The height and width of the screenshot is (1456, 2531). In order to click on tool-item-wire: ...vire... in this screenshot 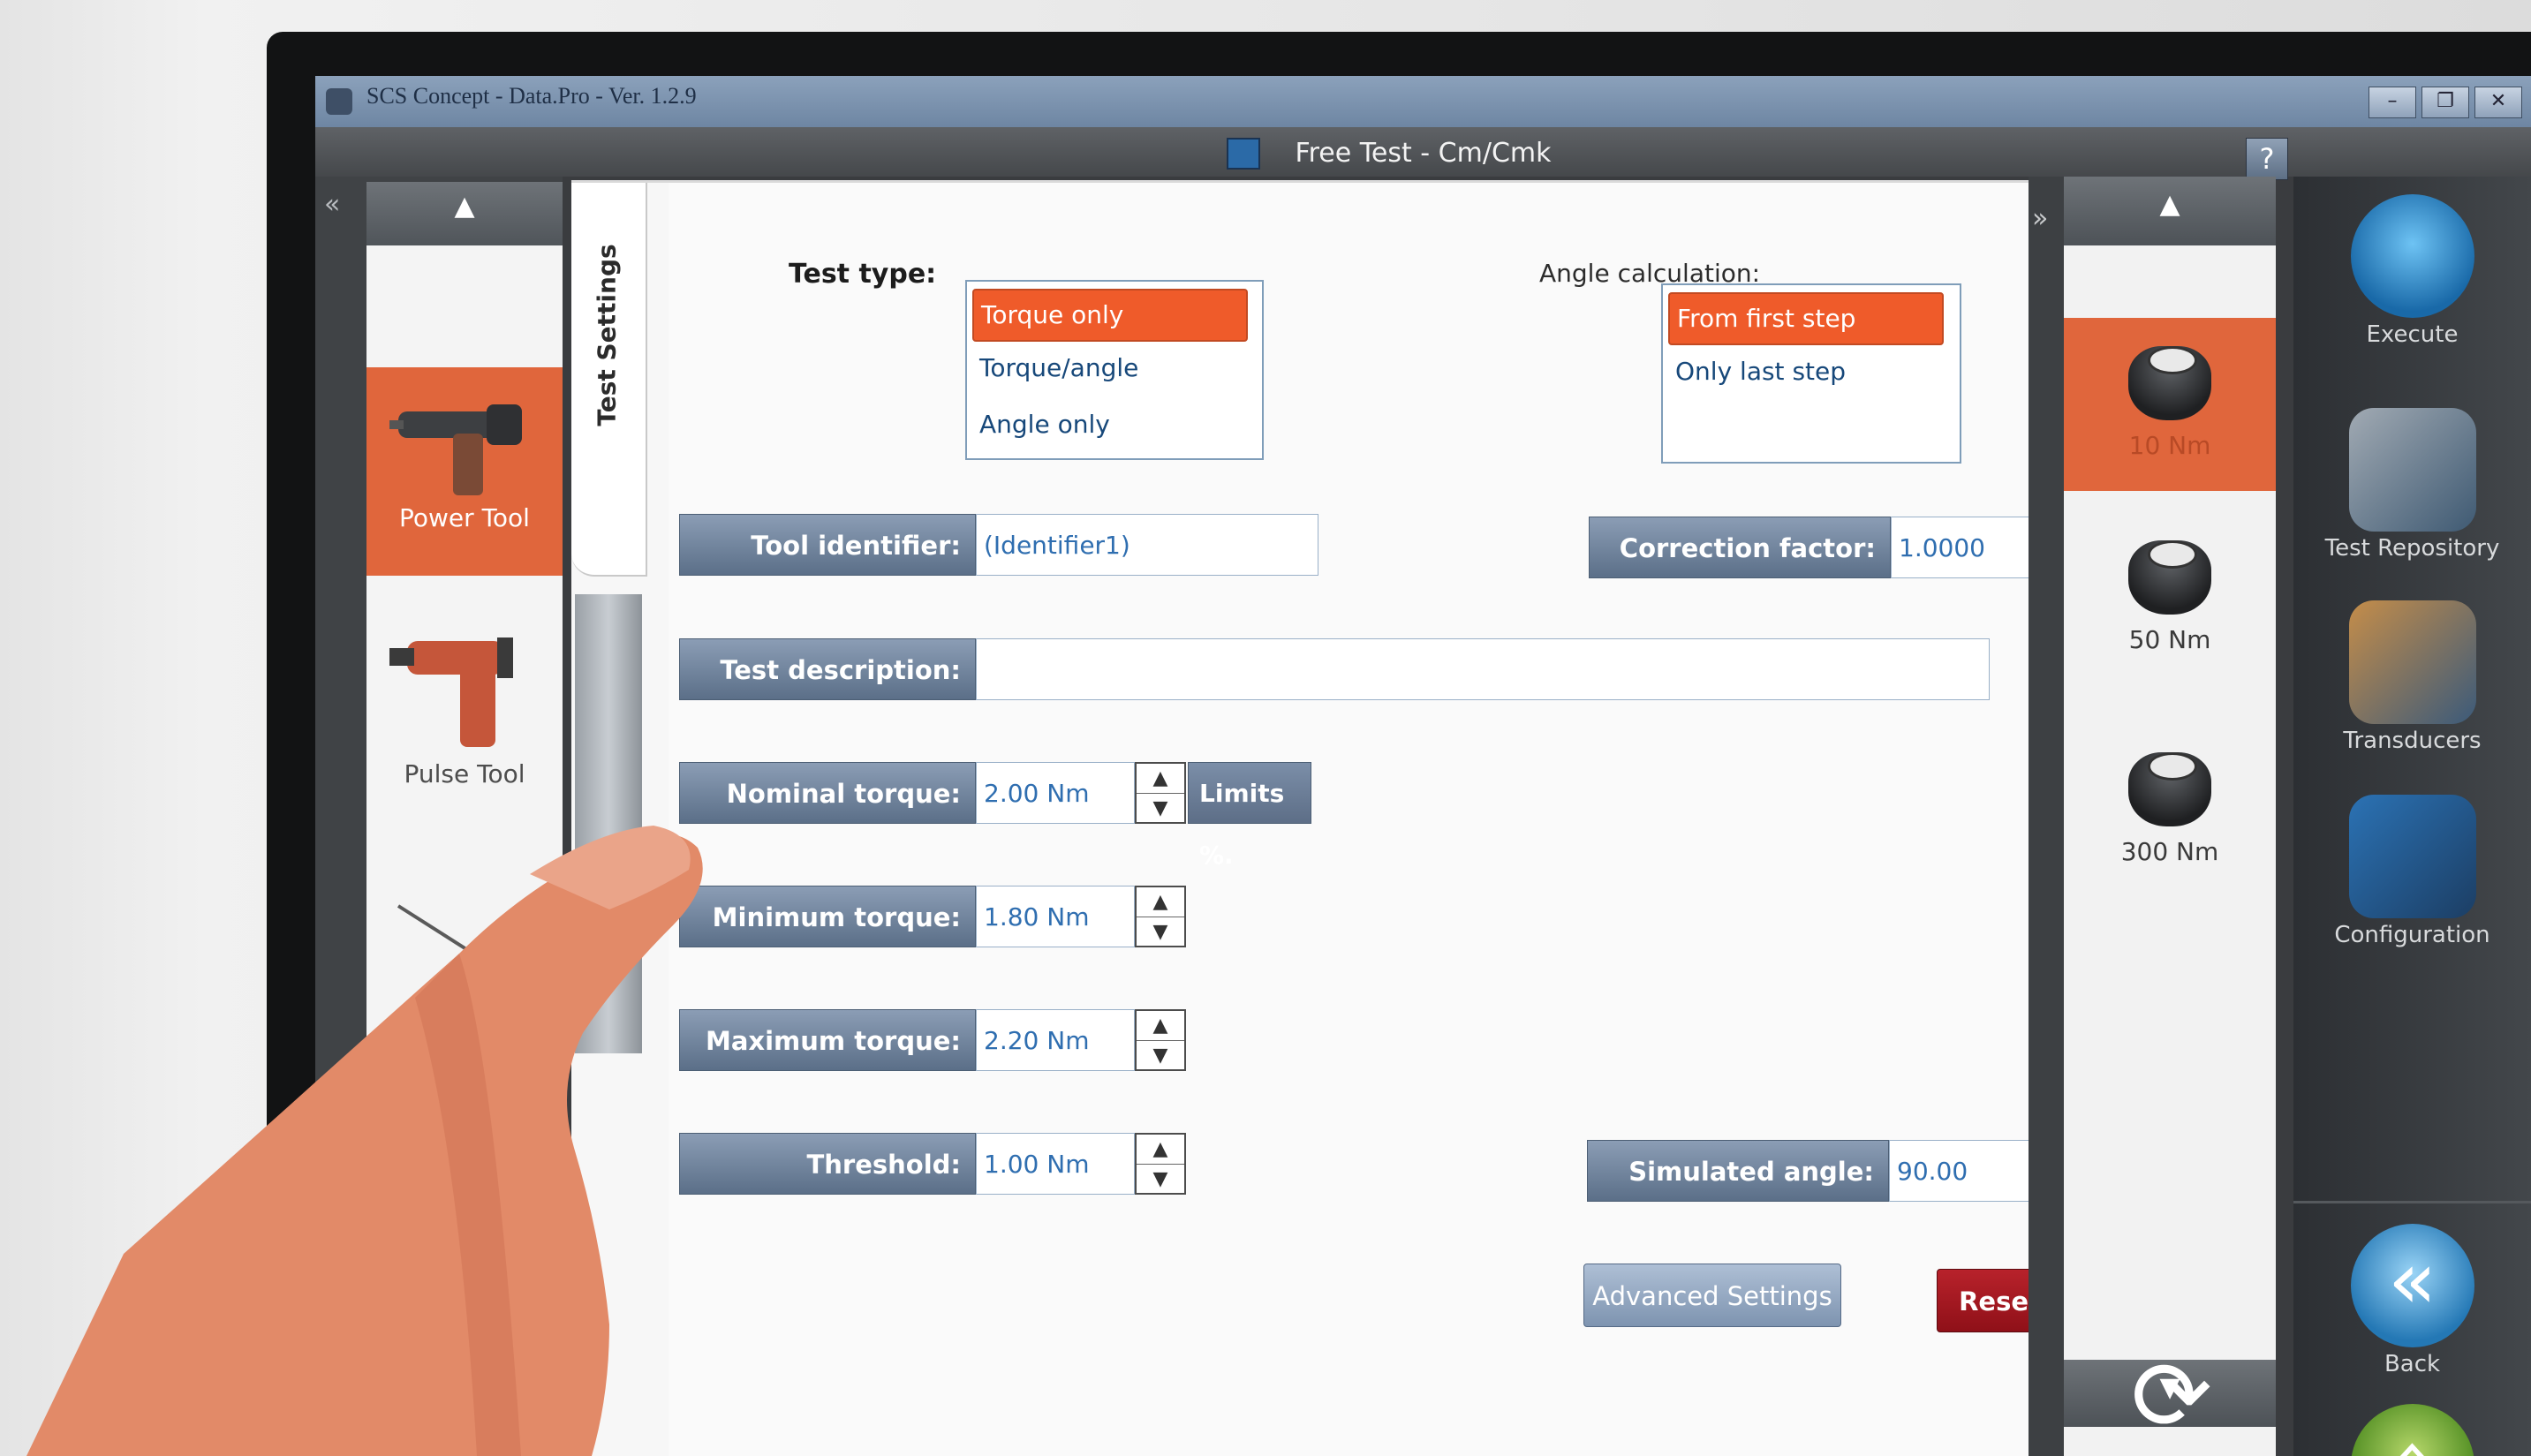, I will do `click(464, 1320)`.